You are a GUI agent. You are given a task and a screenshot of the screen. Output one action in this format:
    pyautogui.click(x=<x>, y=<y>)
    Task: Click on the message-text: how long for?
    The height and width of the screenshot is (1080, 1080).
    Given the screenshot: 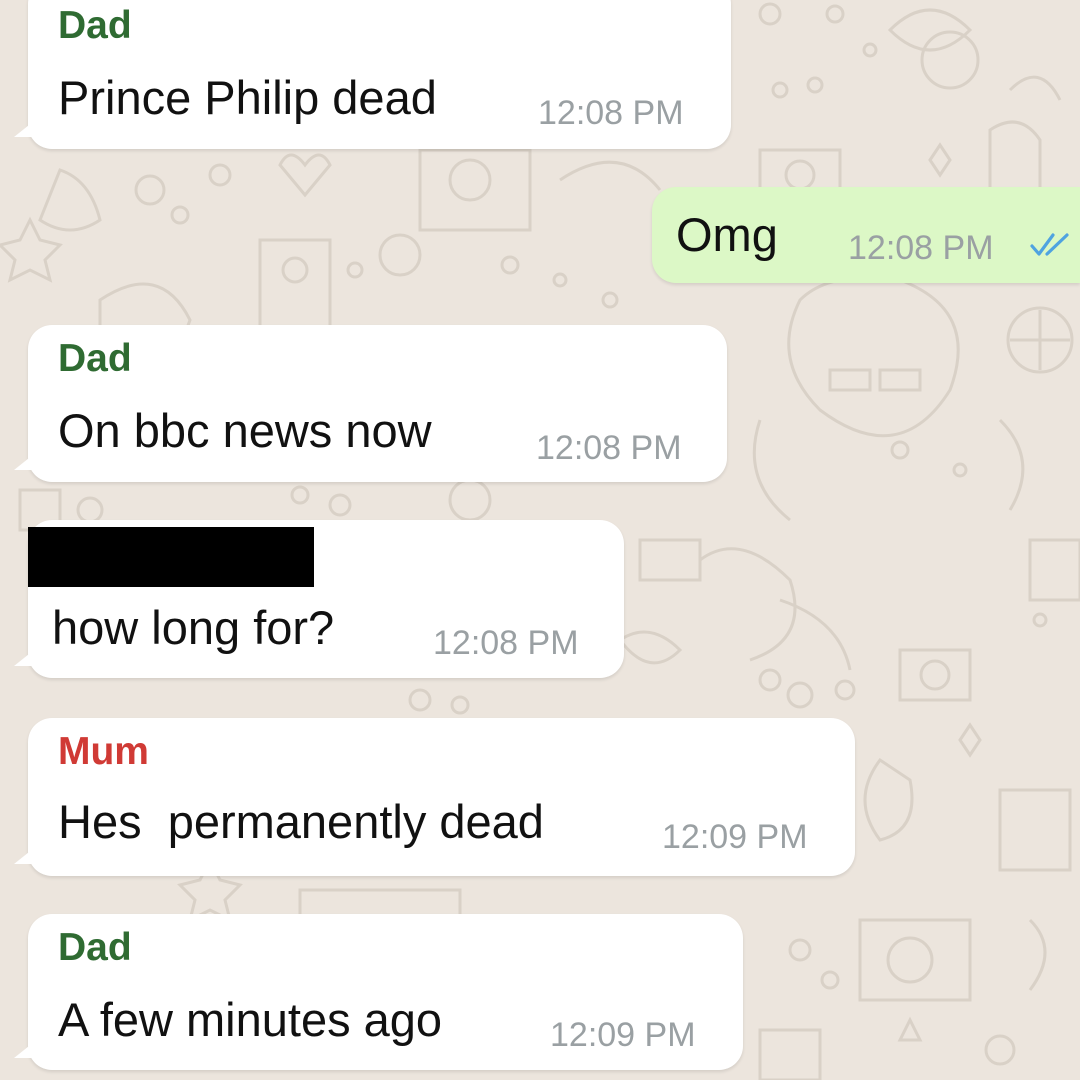 What is the action you would take?
    pyautogui.click(x=193, y=627)
    